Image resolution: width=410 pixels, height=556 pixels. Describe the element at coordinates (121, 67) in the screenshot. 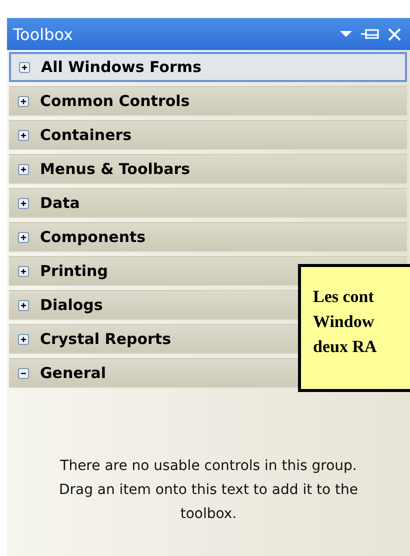

I see `group-label: All Windows Forms` at that location.